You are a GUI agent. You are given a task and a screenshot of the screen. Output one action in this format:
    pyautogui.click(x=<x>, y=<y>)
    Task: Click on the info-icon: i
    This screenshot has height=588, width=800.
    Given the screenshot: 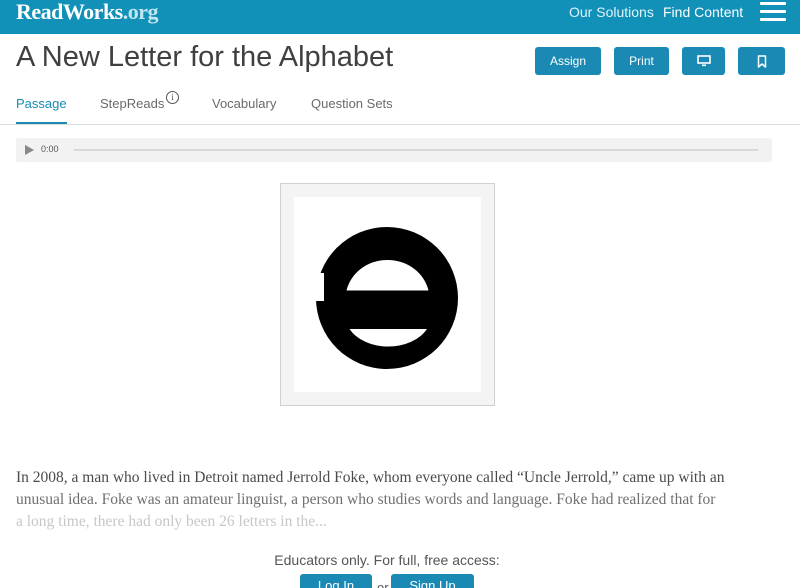 What is the action you would take?
    pyautogui.click(x=172, y=97)
    